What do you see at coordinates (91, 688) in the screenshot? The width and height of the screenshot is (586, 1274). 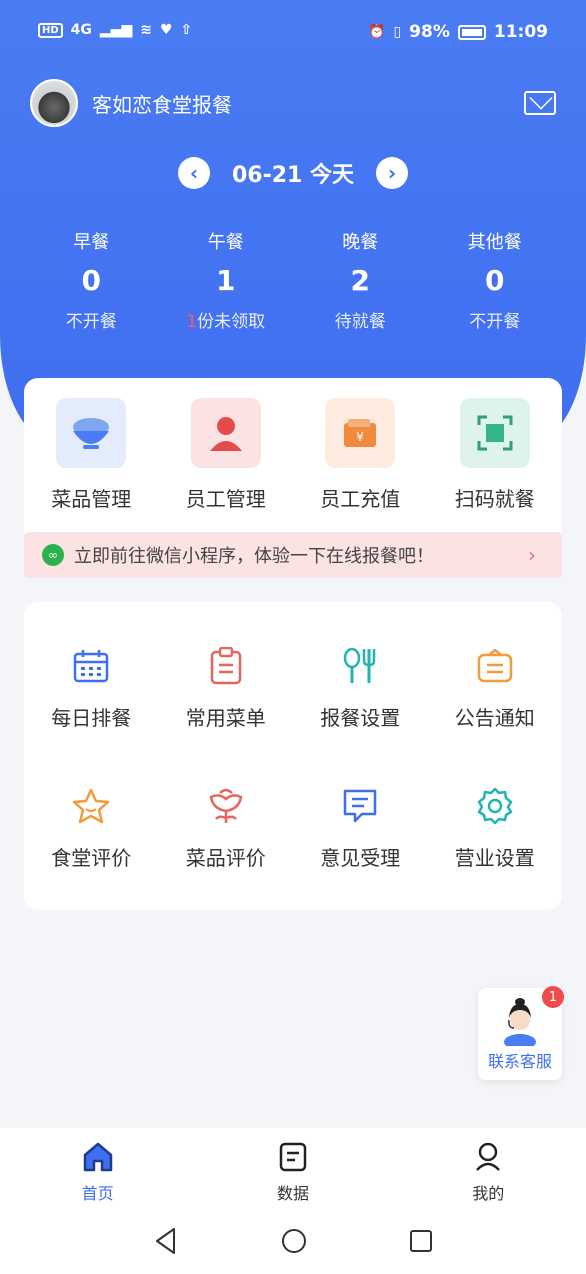 I see `daily-schedule-button: 每日排餐` at bounding box center [91, 688].